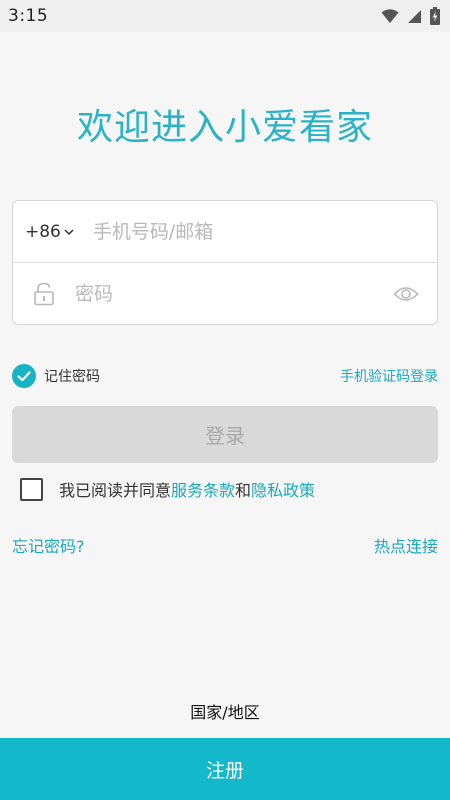 The width and height of the screenshot is (450, 800). I want to click on hotspot-connect-link: 热点连接, so click(406, 545).